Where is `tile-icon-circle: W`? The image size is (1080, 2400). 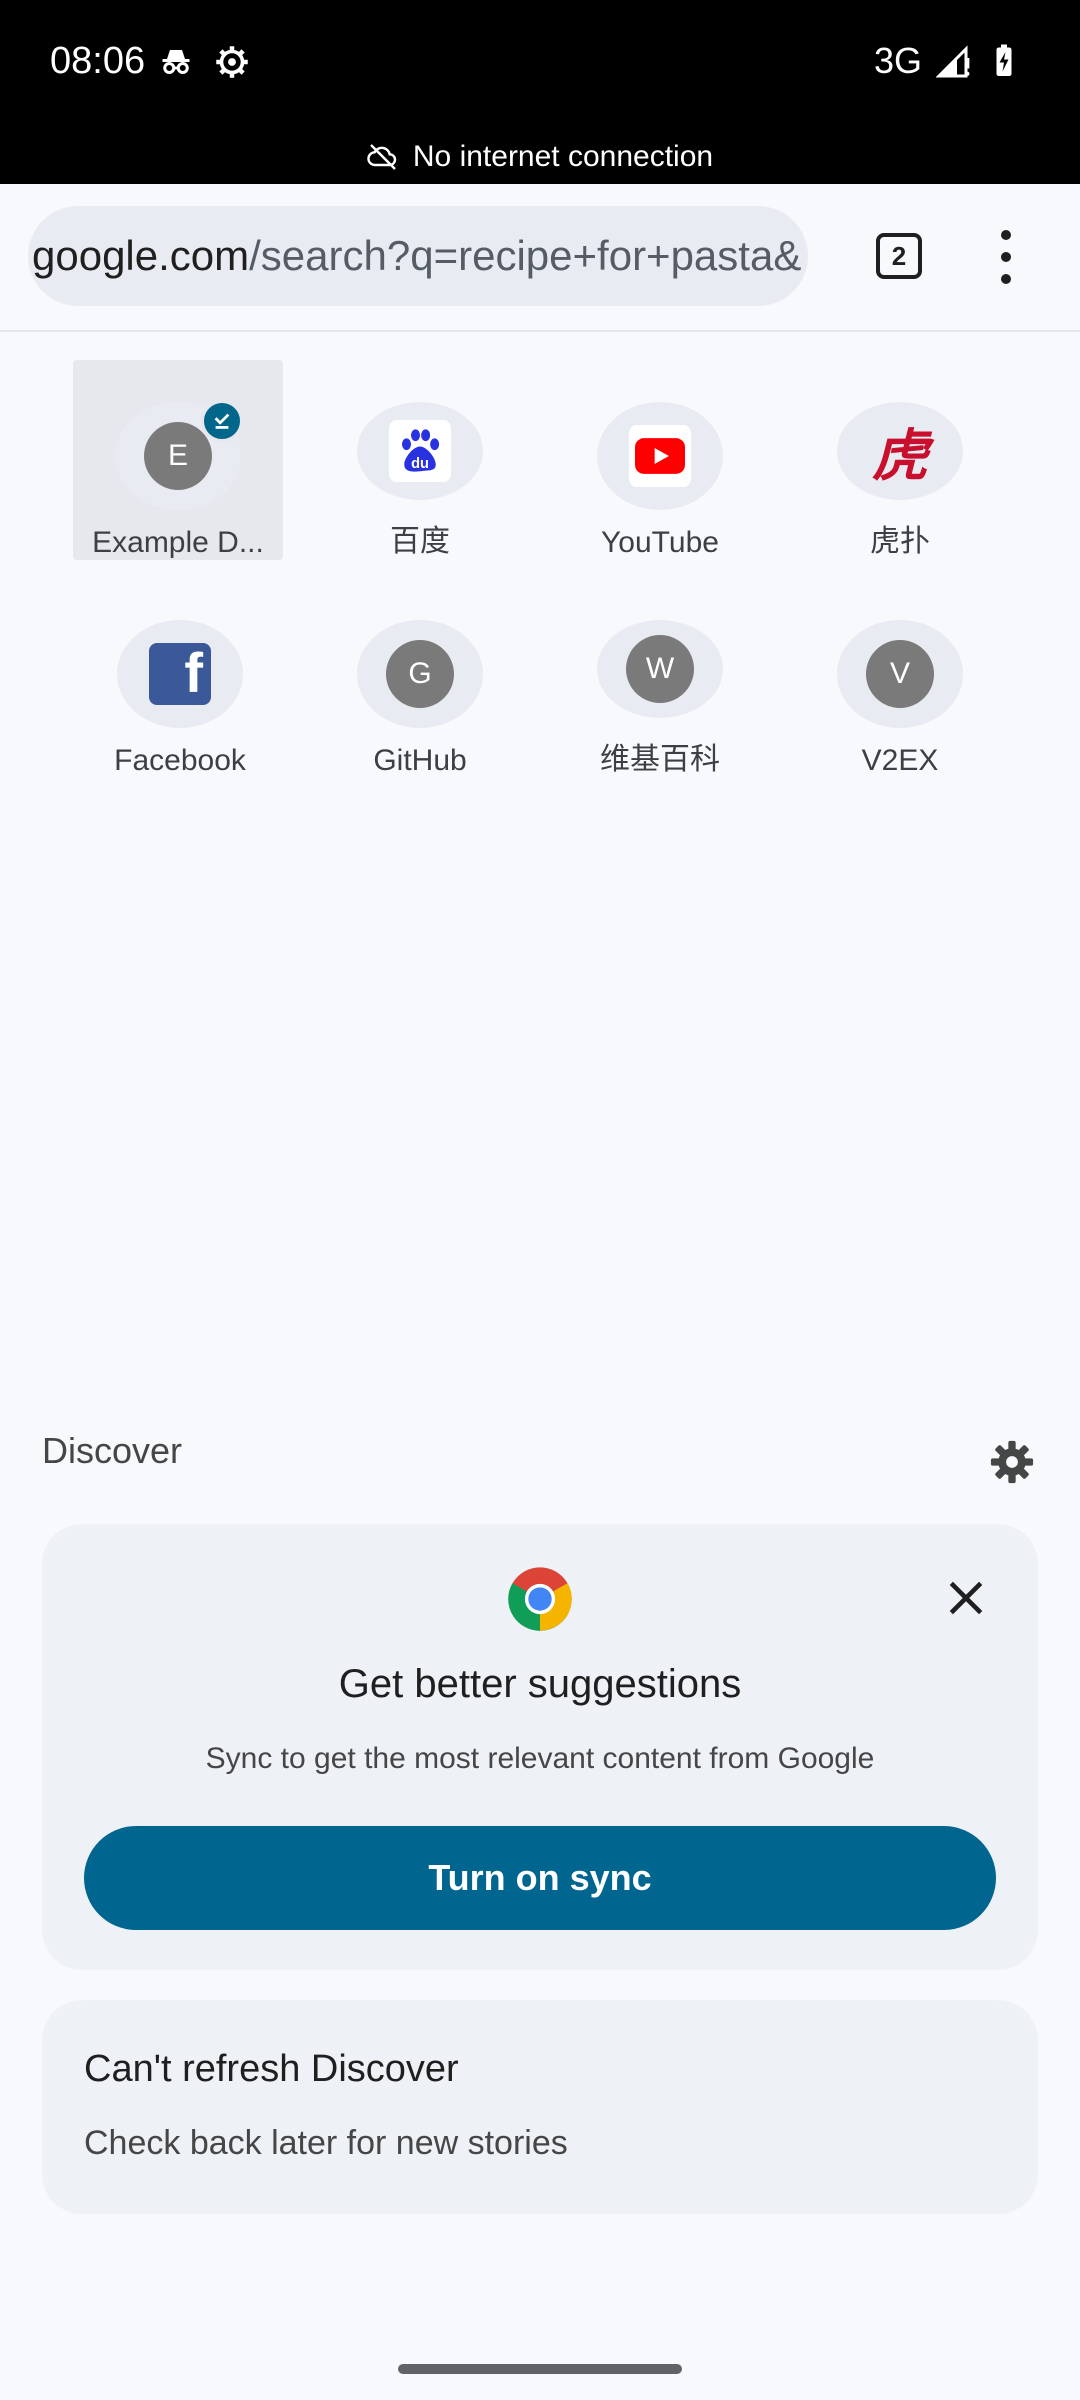
tile-icon-circle: W is located at coordinates (660, 669).